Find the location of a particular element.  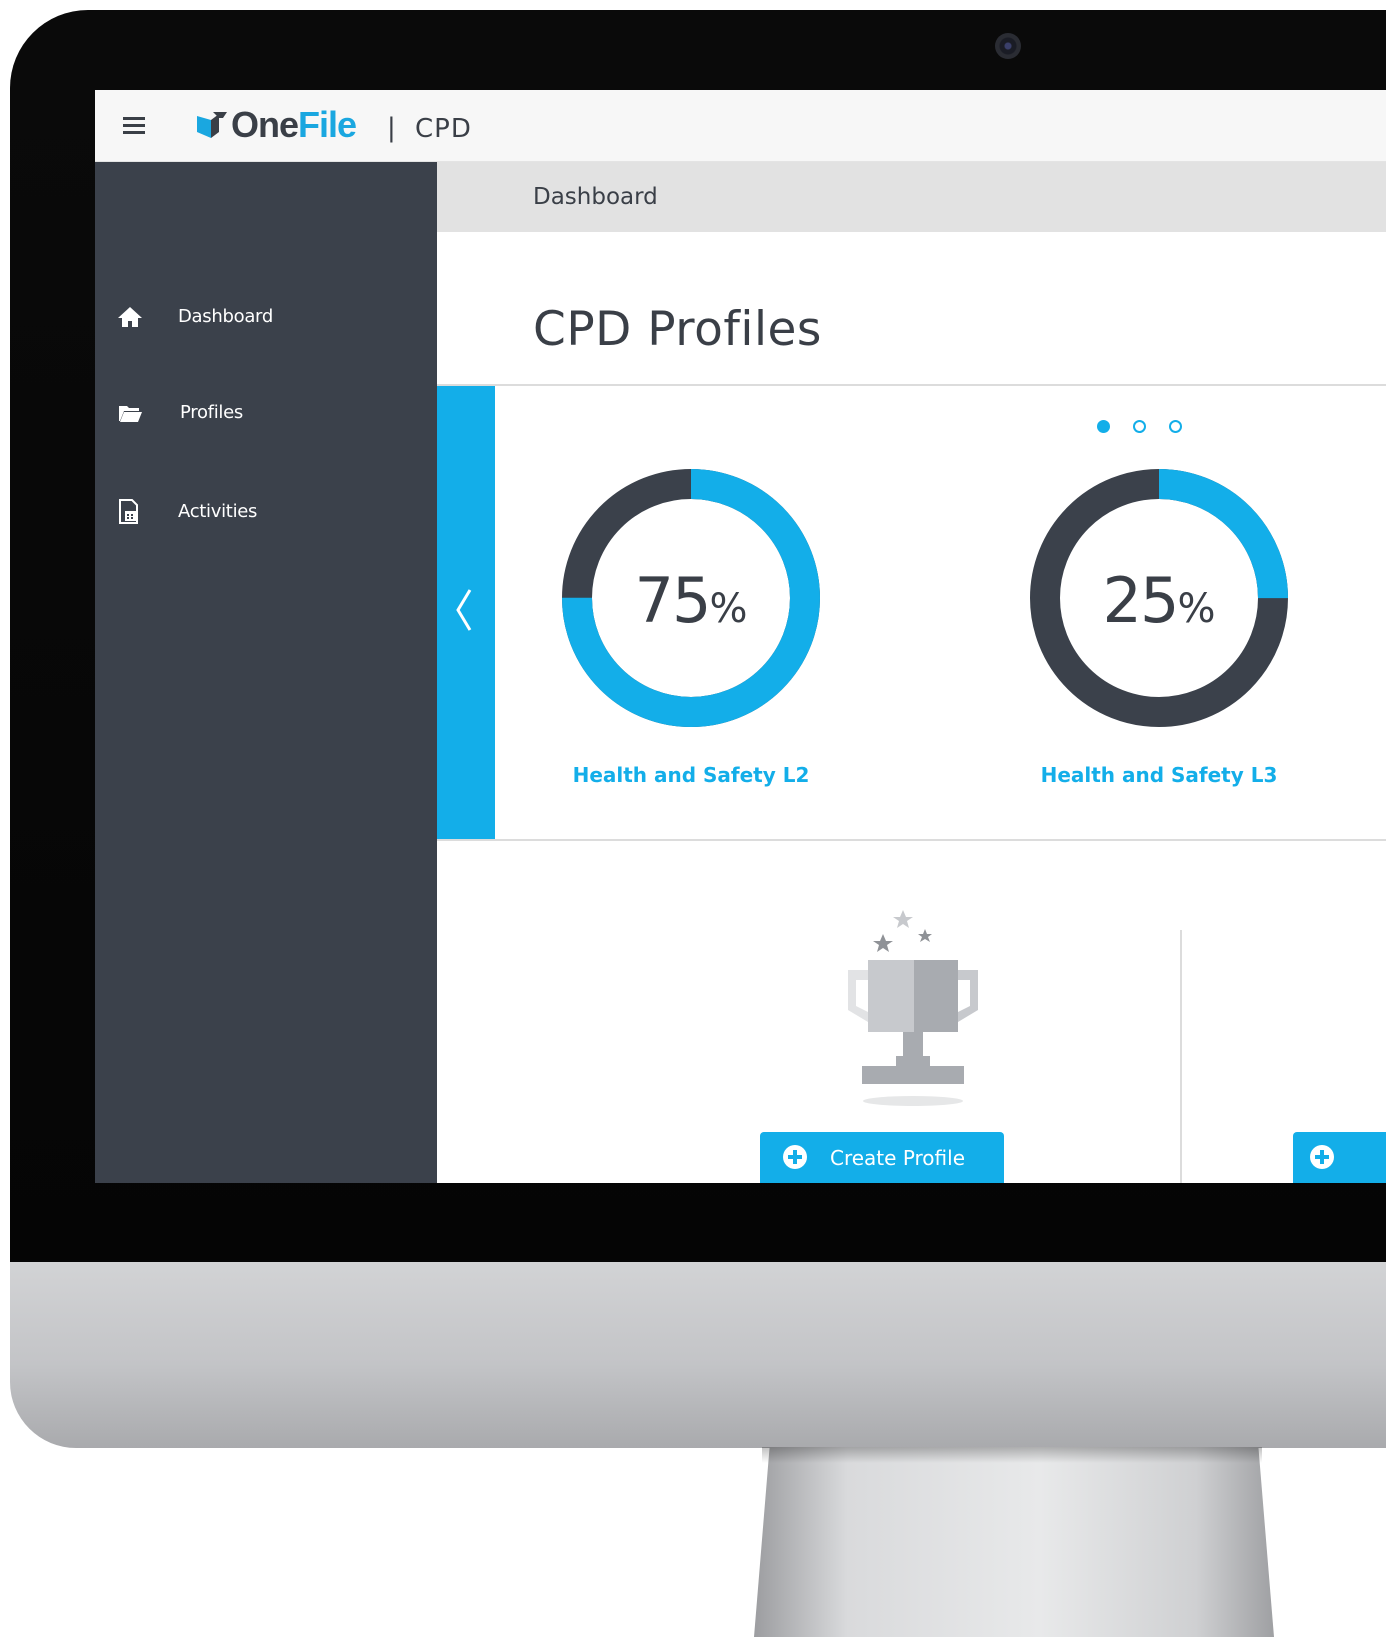

progress-percent: 25% is located at coordinates (1159, 600).